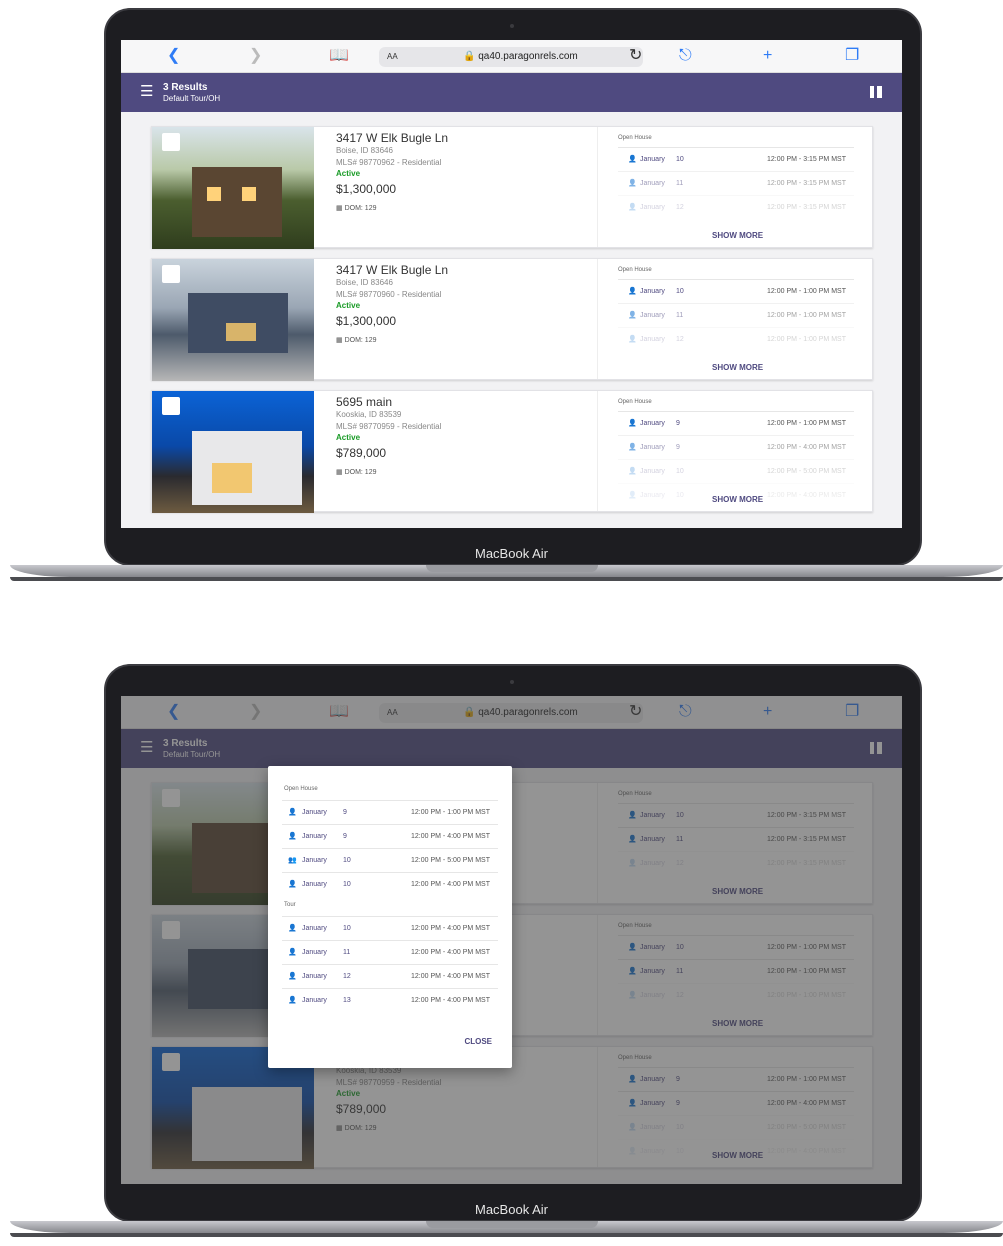 The width and height of the screenshot is (1003, 1246). I want to click on tabs-icon: ❐, so click(852, 56).